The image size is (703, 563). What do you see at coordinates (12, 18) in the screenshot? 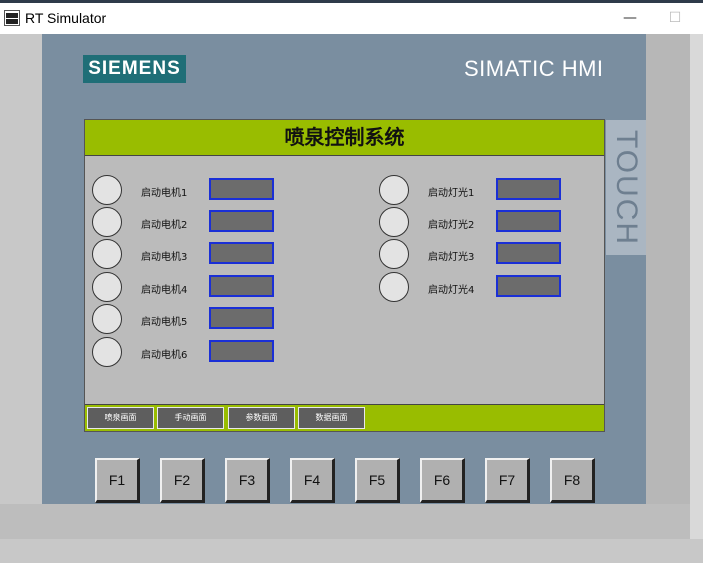
I see `app-icon` at bounding box center [12, 18].